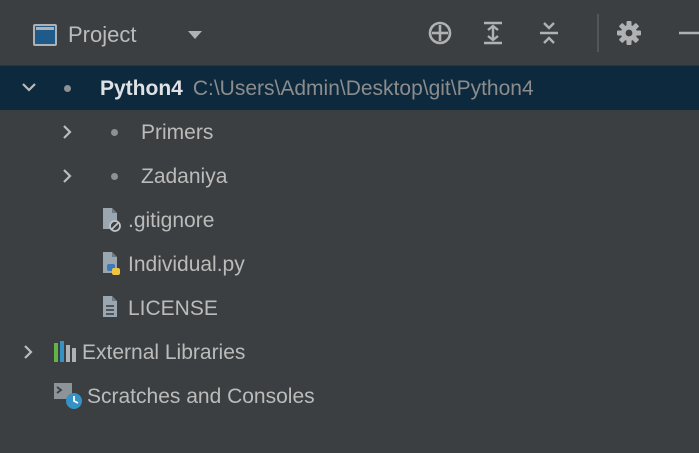 The width and height of the screenshot is (699, 453). Describe the element at coordinates (349, 33) in the screenshot. I see `project-header: Project` at that location.